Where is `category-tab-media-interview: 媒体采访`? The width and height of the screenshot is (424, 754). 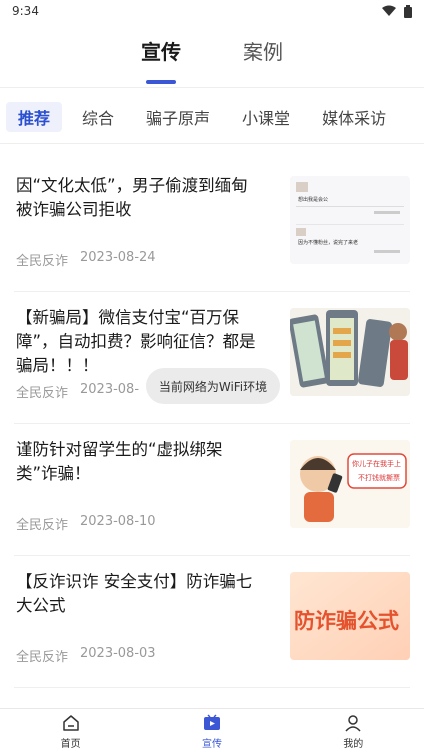 category-tab-media-interview: 媒体采访 is located at coordinates (354, 117).